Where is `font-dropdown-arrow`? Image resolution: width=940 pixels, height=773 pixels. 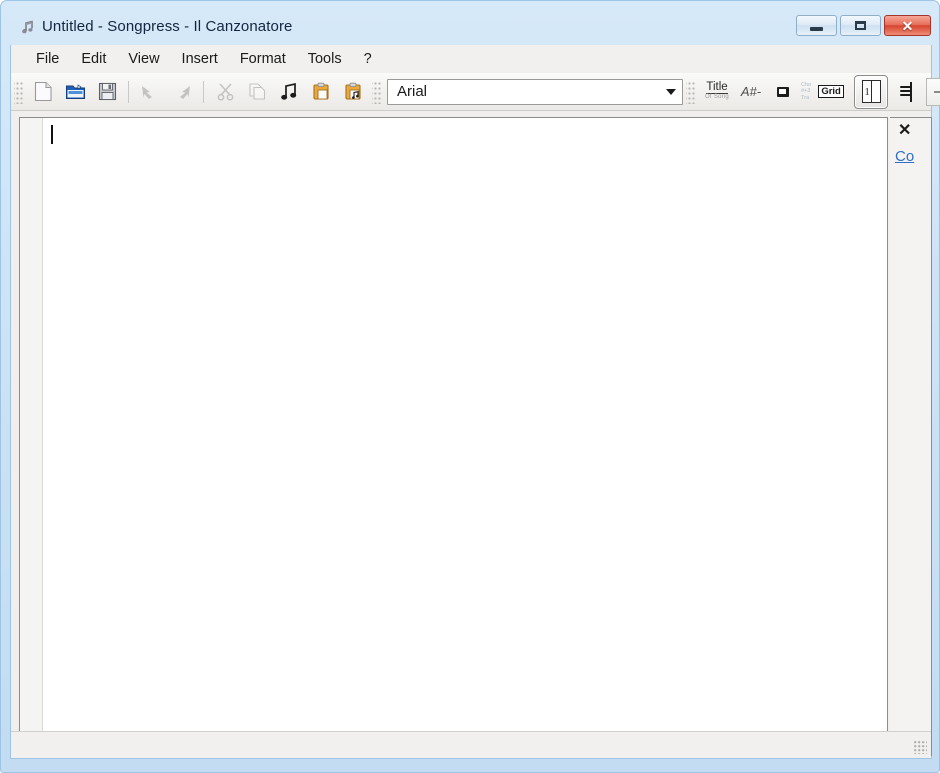 font-dropdown-arrow is located at coordinates (671, 92).